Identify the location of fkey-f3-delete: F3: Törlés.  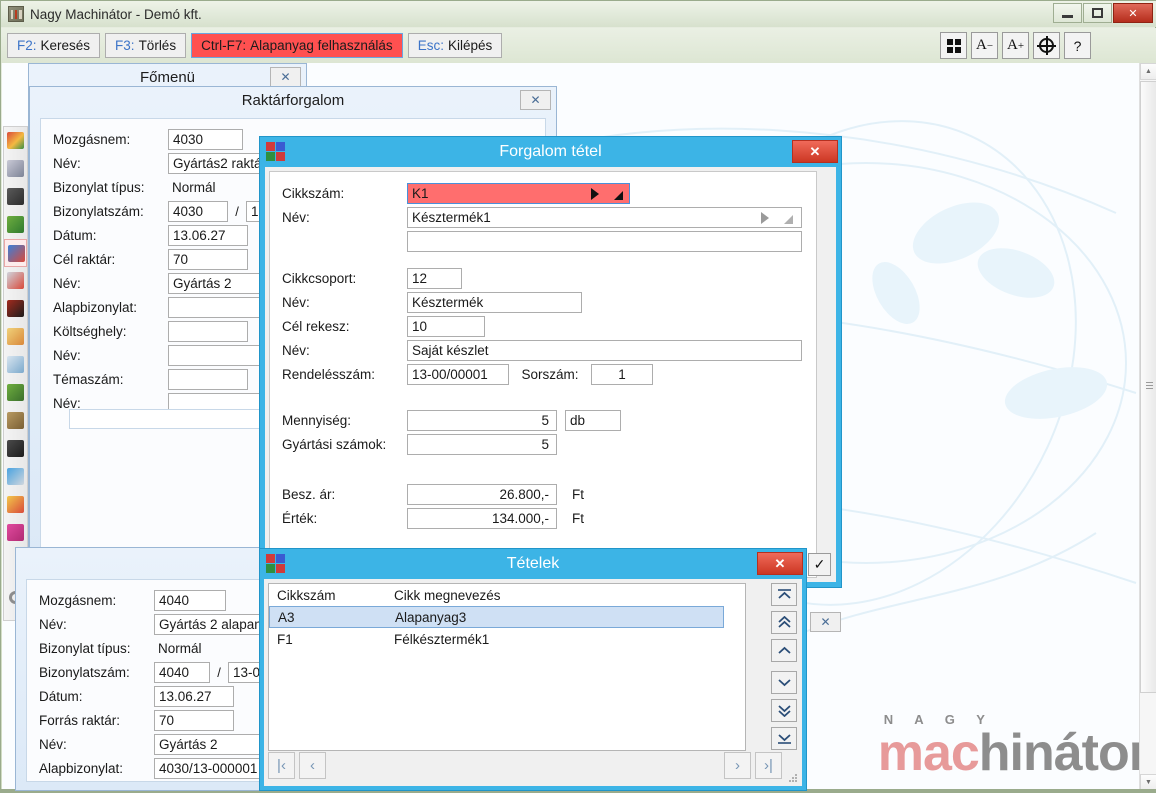
(146, 45).